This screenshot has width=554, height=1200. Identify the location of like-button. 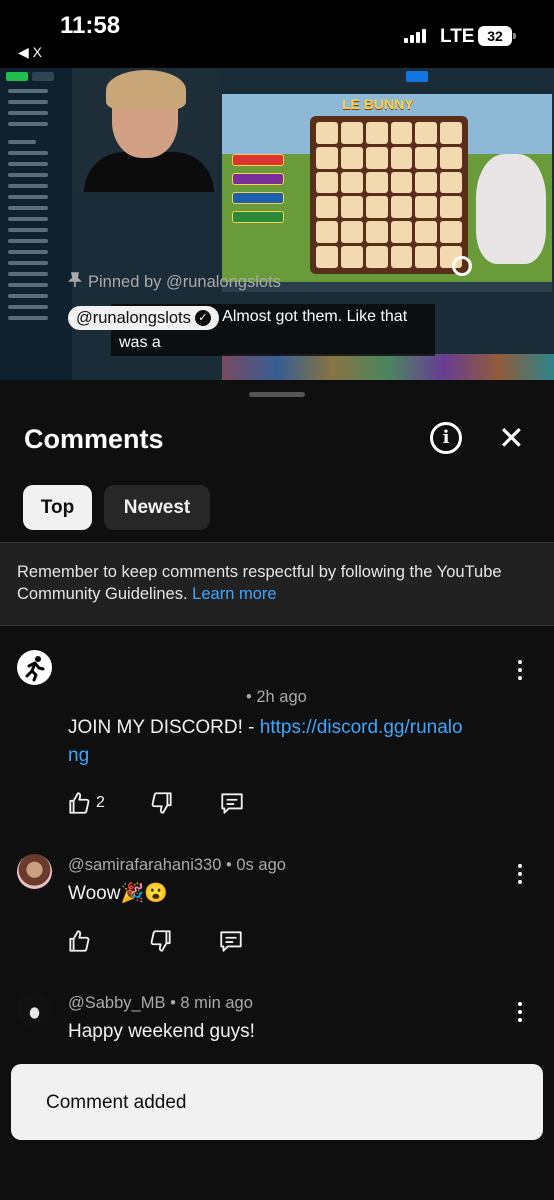
(79, 941).